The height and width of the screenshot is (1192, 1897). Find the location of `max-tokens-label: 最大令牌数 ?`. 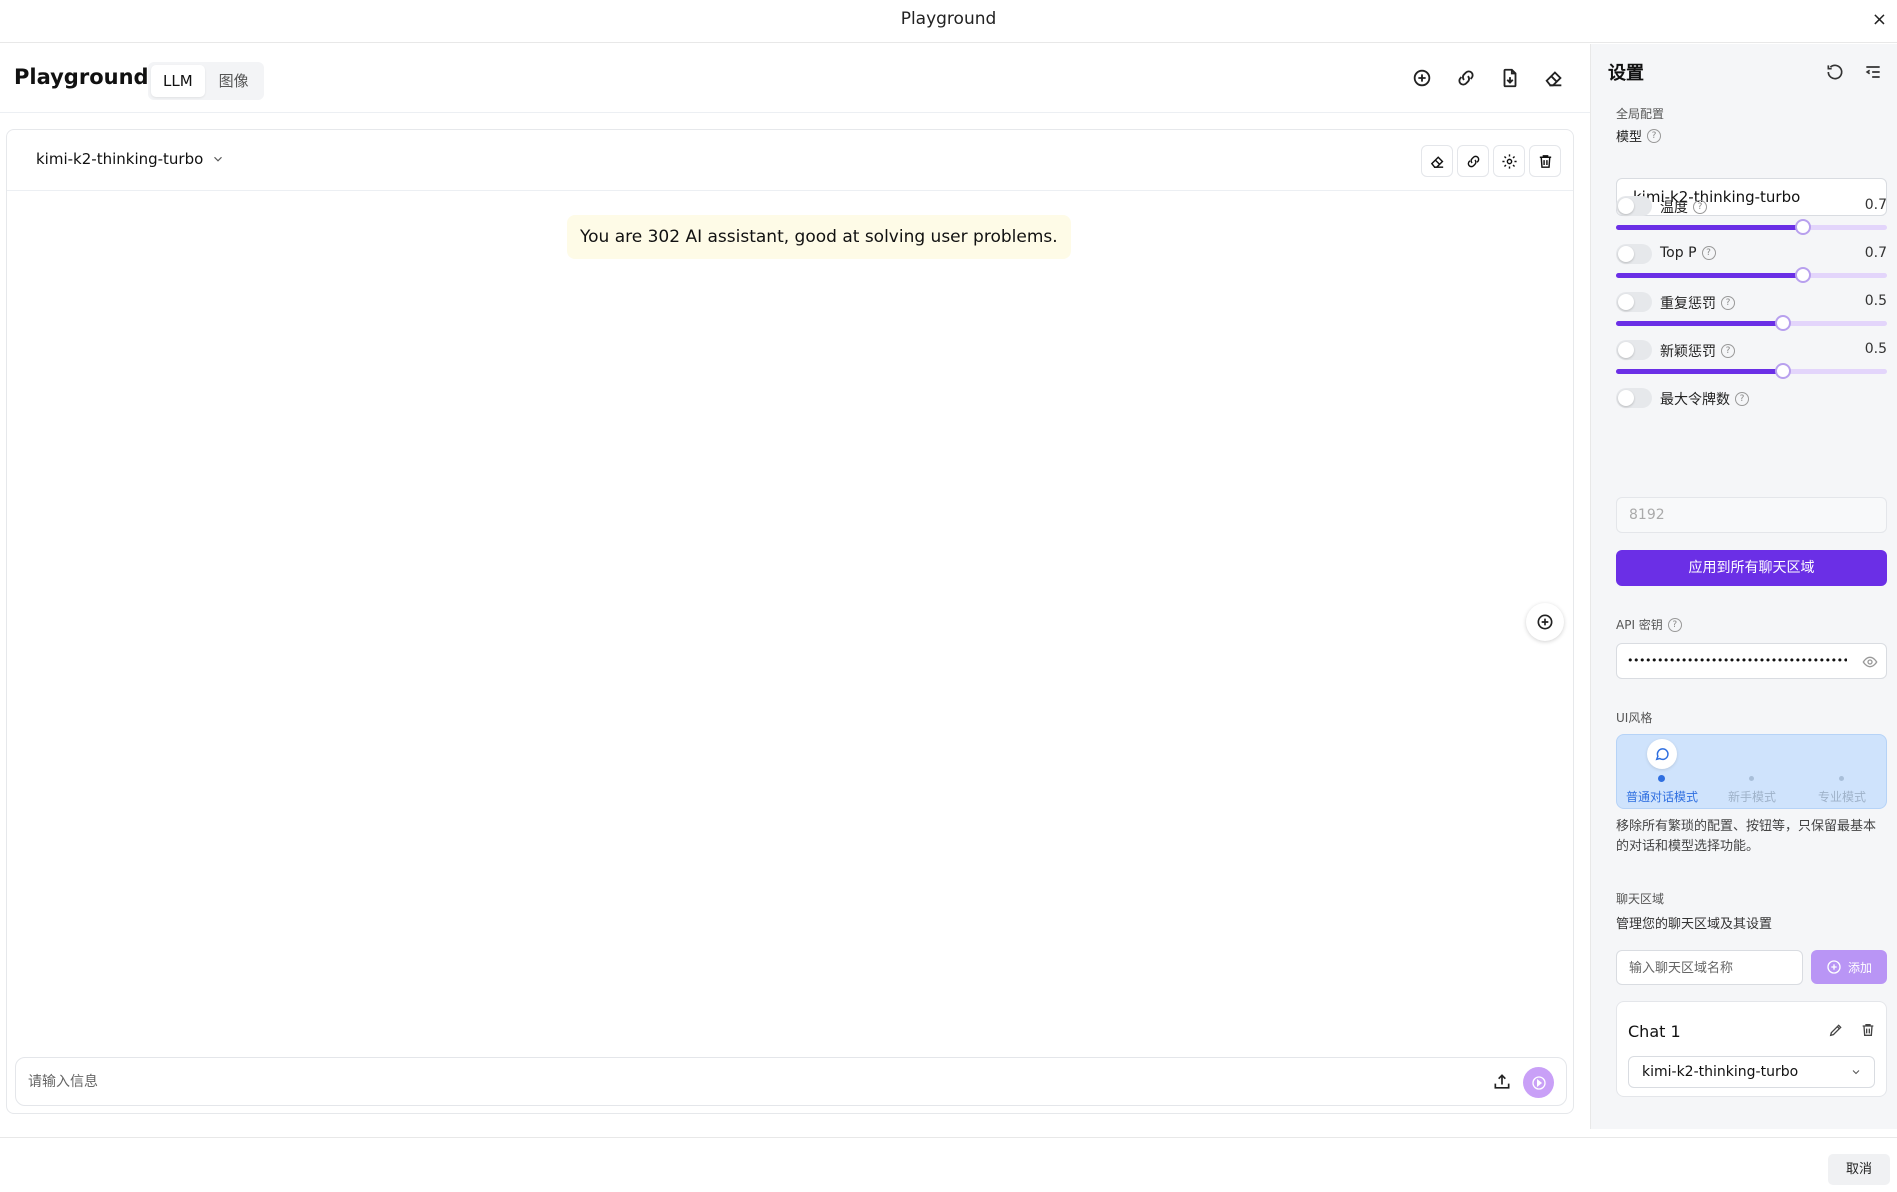

max-tokens-label: 最大令牌数 ? is located at coordinates (1704, 399).